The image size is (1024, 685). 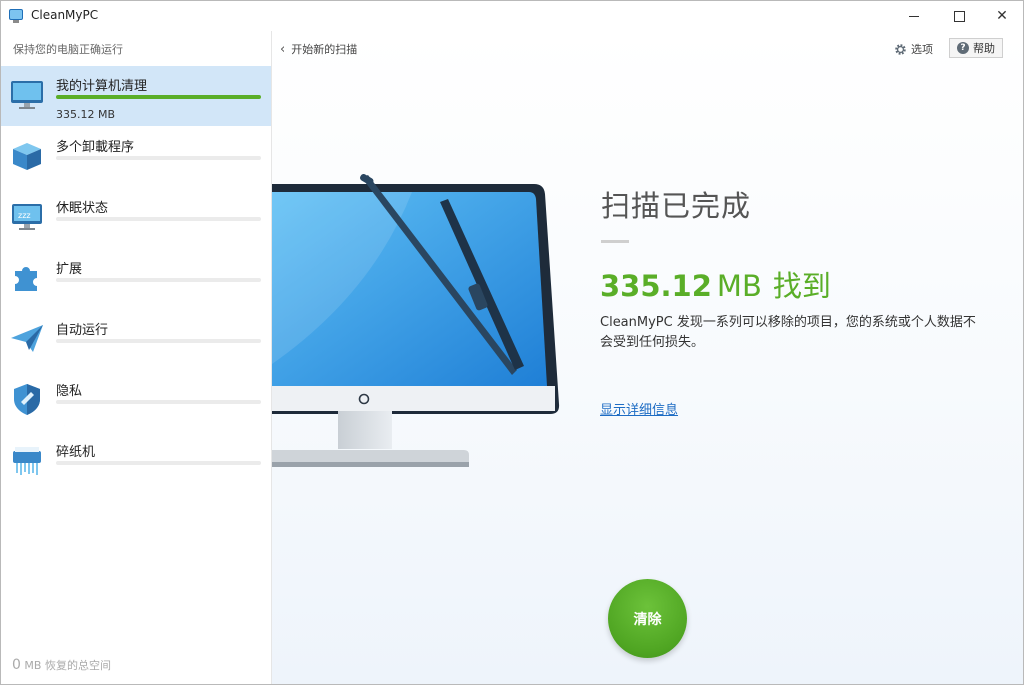 I want to click on recovered-space-summary: 0 MB 恢复的总空间, so click(x=61, y=665).